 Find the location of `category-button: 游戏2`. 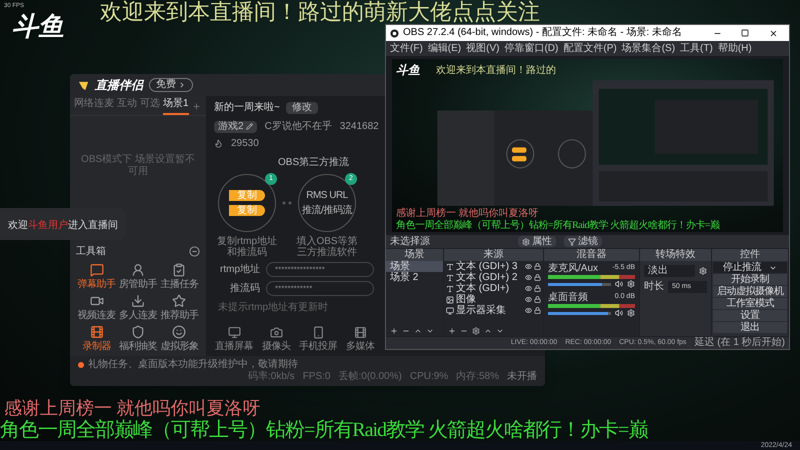

category-button: 游戏2 is located at coordinates (235, 126).